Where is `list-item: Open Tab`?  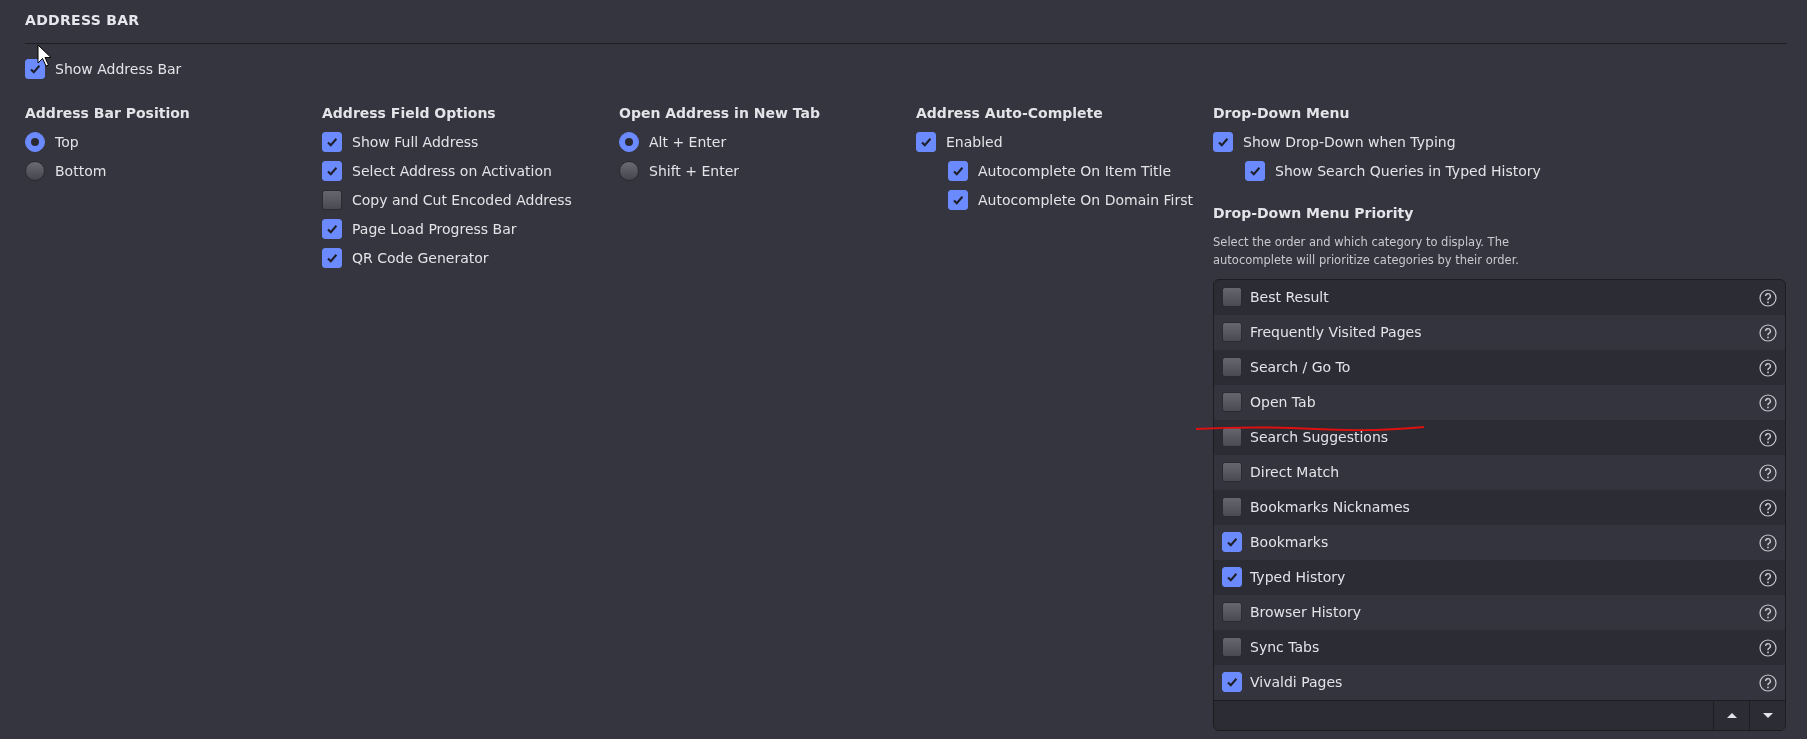 list-item: Open Tab is located at coordinates (1499, 402).